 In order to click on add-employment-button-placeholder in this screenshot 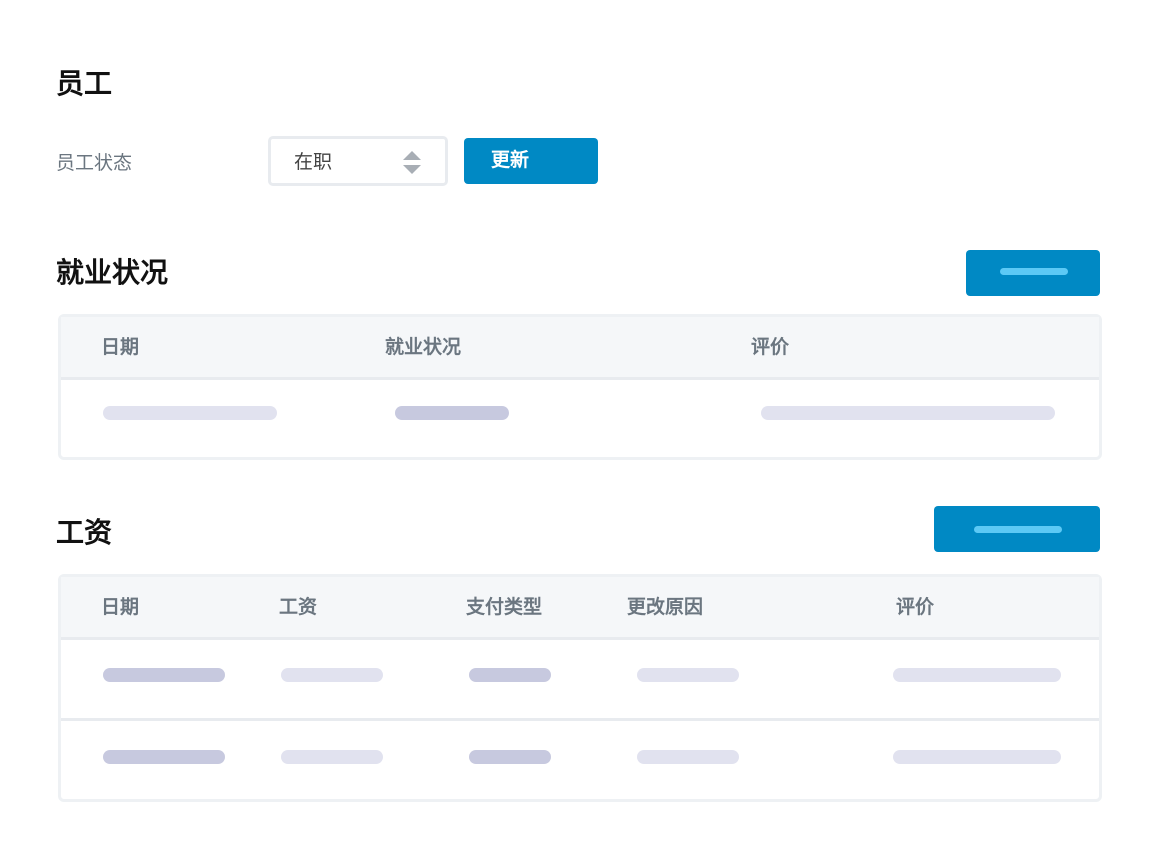, I will do `click(1034, 271)`.